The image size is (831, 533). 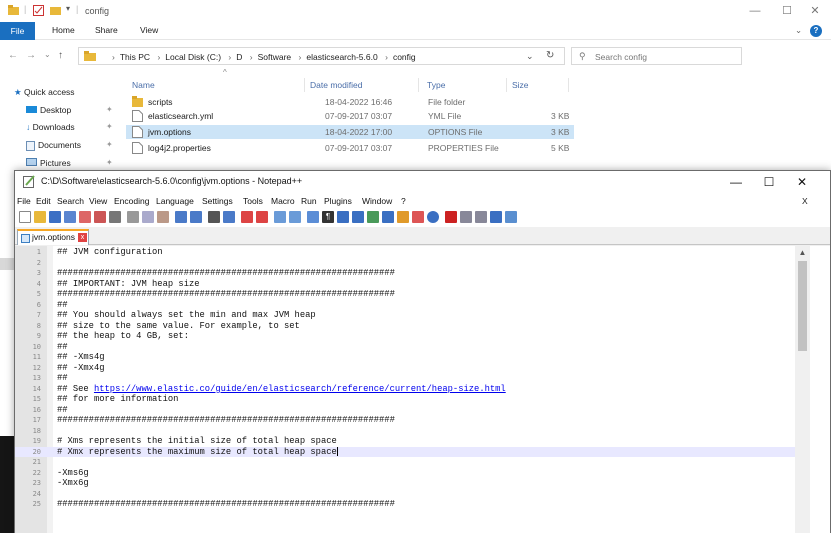 What do you see at coordinates (436, 85) in the screenshot?
I see `column-header-type: Type` at bounding box center [436, 85].